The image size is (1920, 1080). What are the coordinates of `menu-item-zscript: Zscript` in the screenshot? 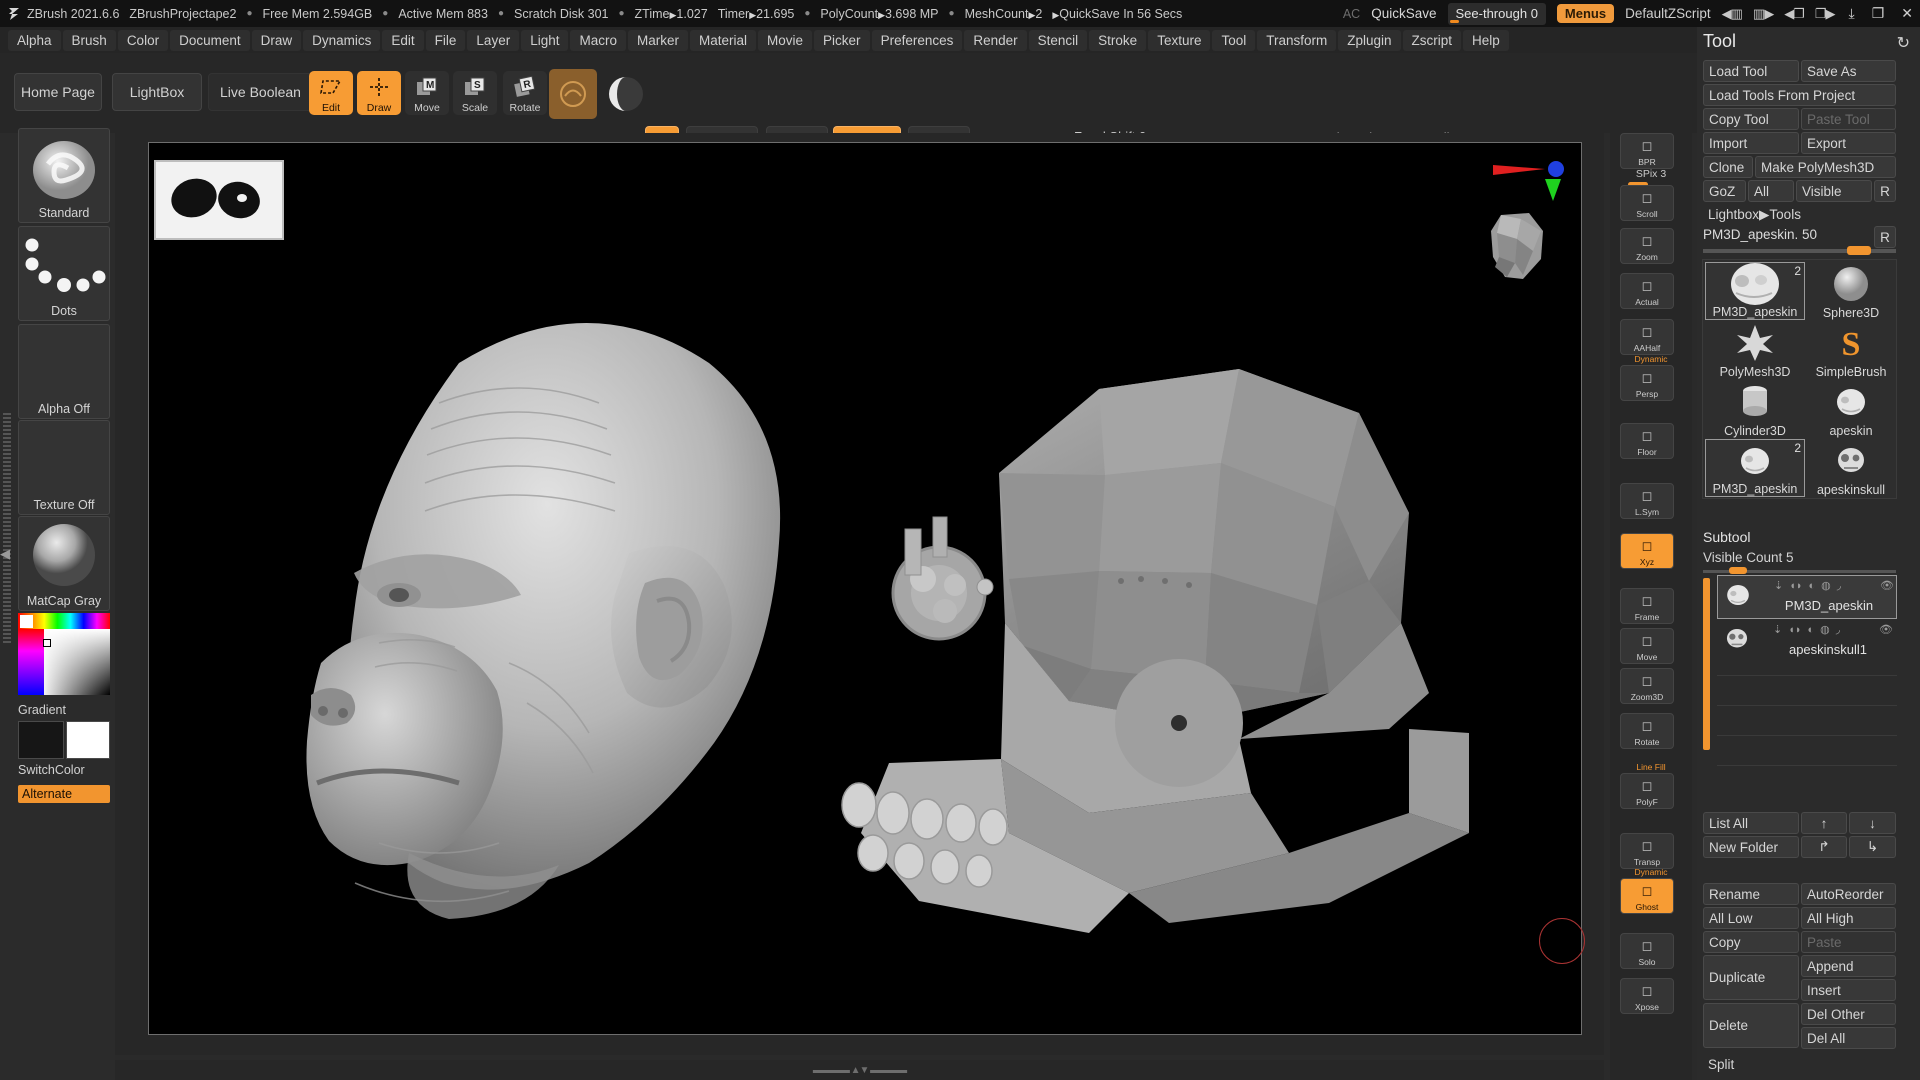 It's located at (1432, 40).